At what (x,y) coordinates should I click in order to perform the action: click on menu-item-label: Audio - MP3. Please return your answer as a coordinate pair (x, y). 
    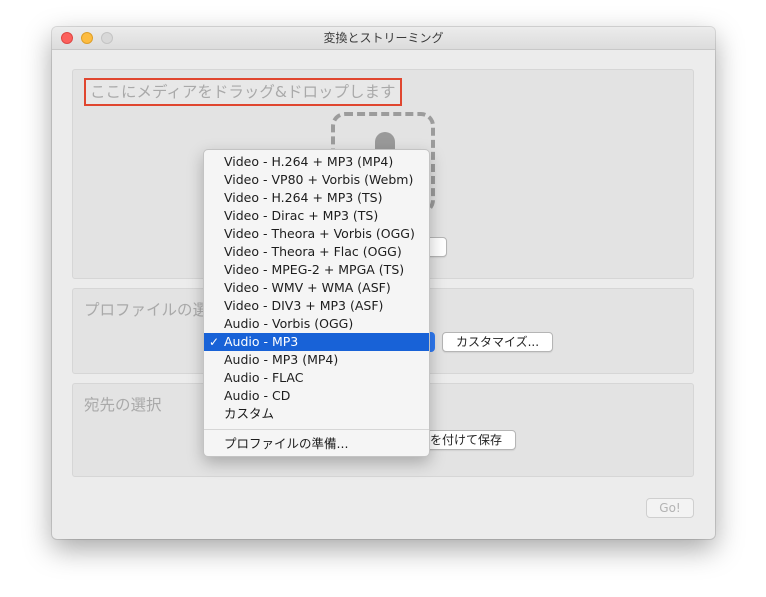
    Looking at the image, I should click on (261, 341).